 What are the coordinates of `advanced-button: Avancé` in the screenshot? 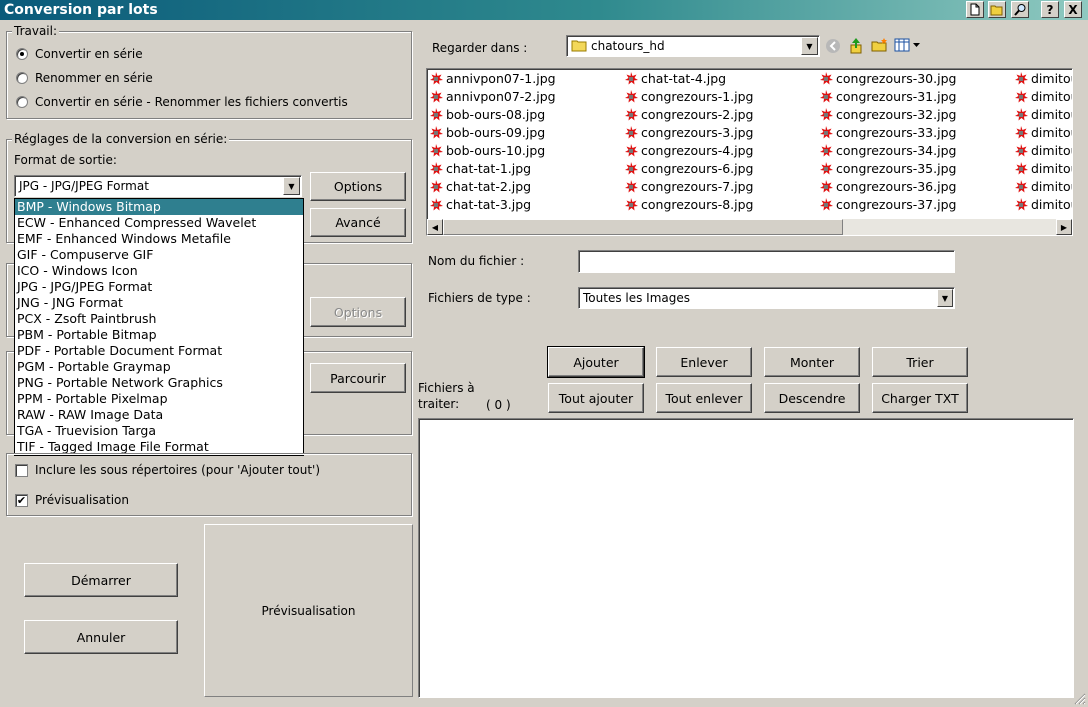 It's located at (358, 222).